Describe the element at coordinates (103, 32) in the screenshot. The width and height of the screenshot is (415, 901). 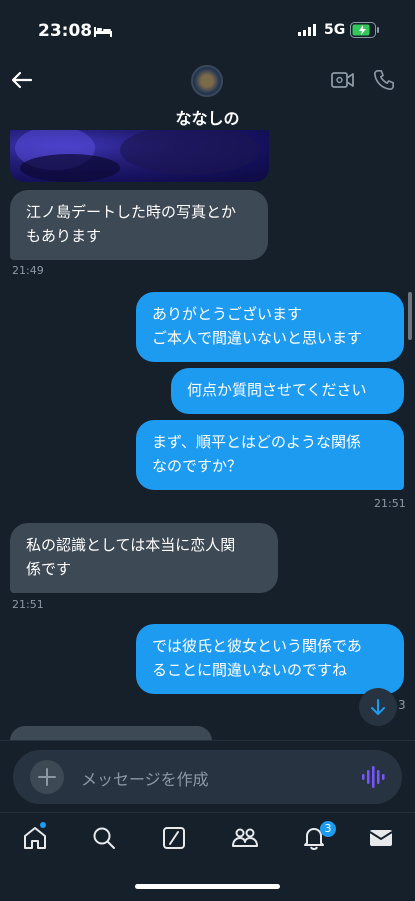
I see `sleep-mode-icon` at that location.